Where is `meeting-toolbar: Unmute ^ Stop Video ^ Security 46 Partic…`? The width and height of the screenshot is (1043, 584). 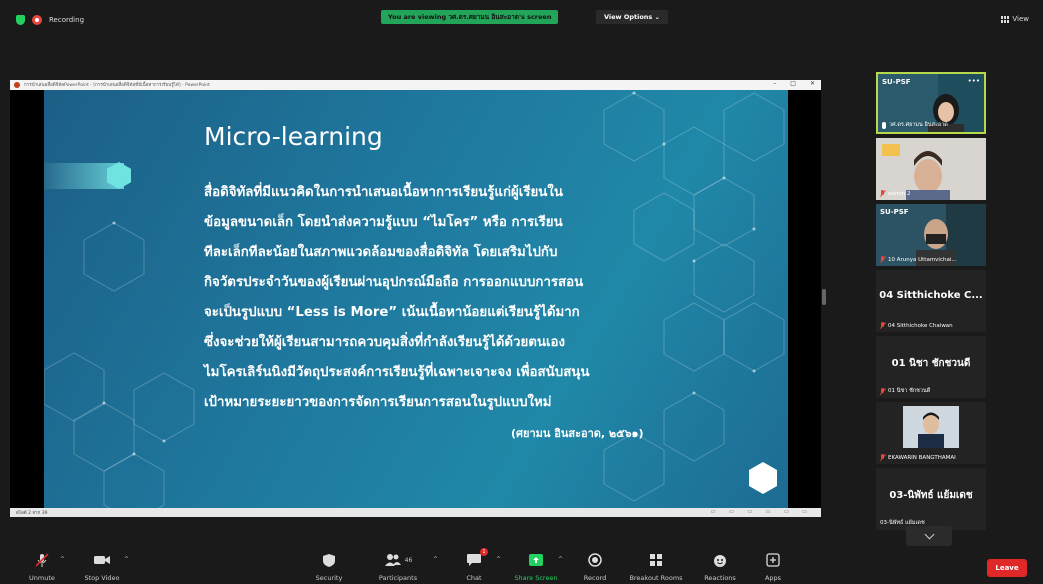
meeting-toolbar: Unmute ^ Stop Video ^ Security 46 Partic… is located at coordinates (521, 566).